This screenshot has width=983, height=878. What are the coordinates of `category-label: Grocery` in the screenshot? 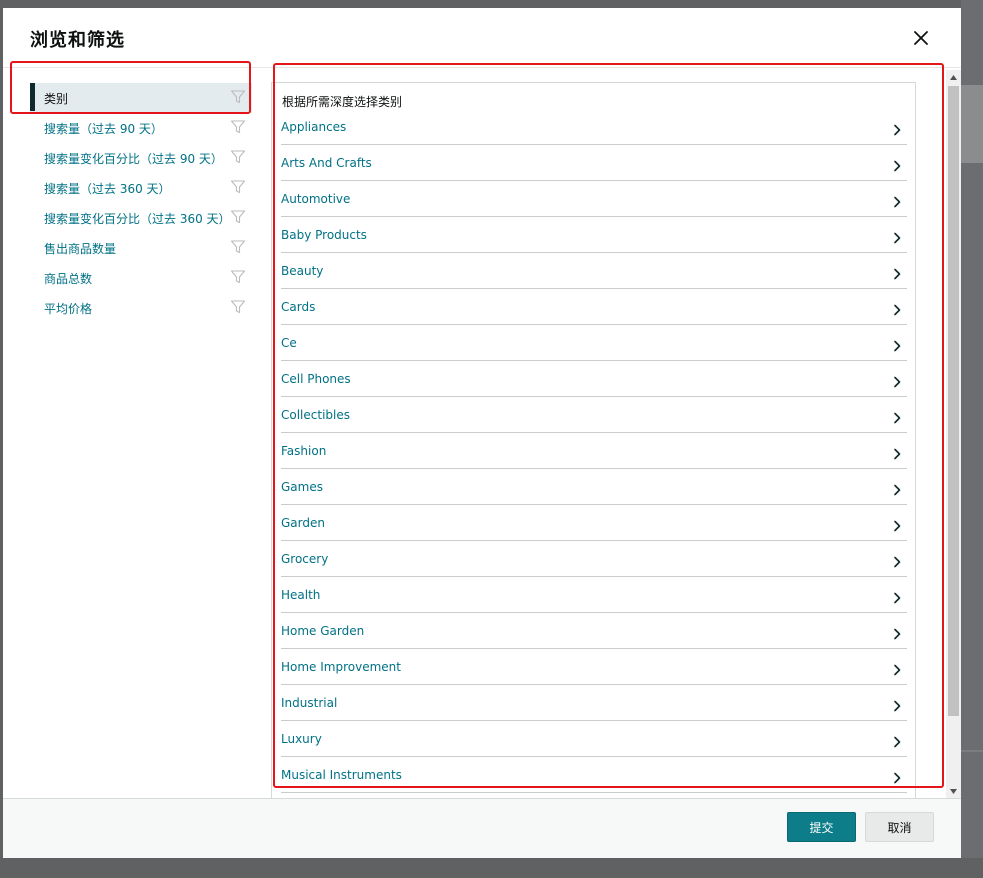 It's located at (305, 558).